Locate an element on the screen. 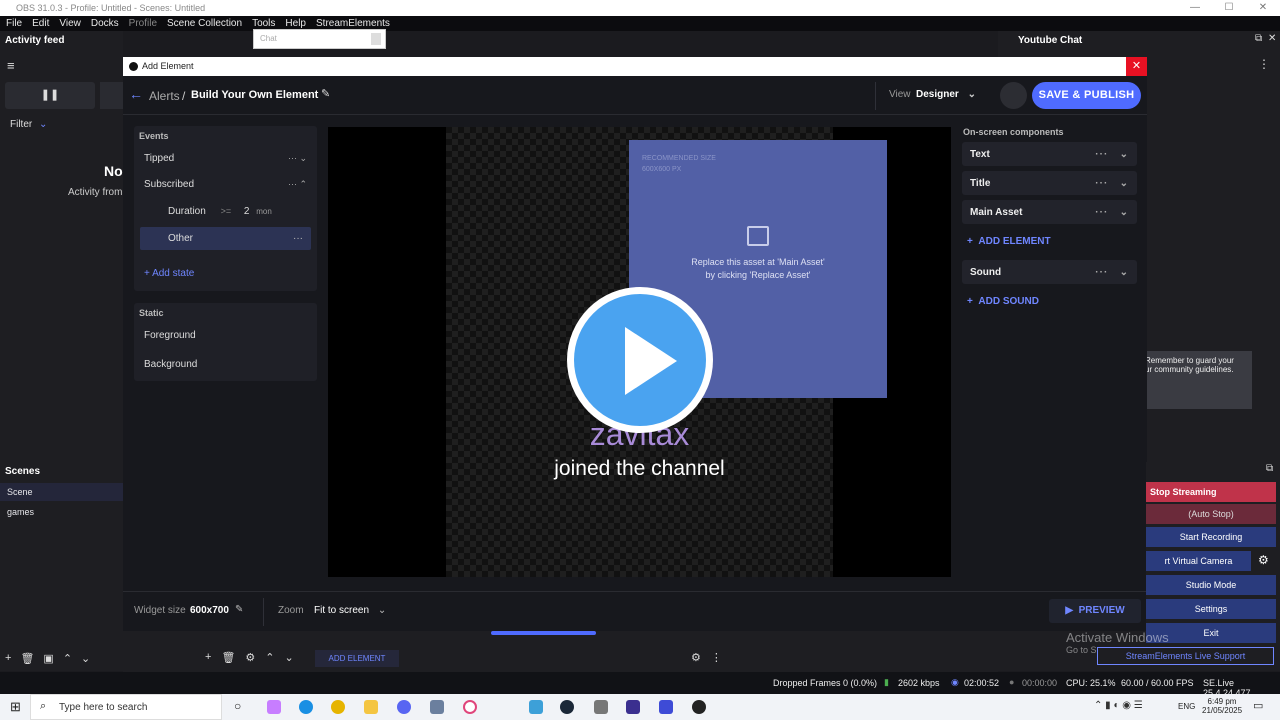  studio-mode-button: Studio Mode is located at coordinates (1211, 585).